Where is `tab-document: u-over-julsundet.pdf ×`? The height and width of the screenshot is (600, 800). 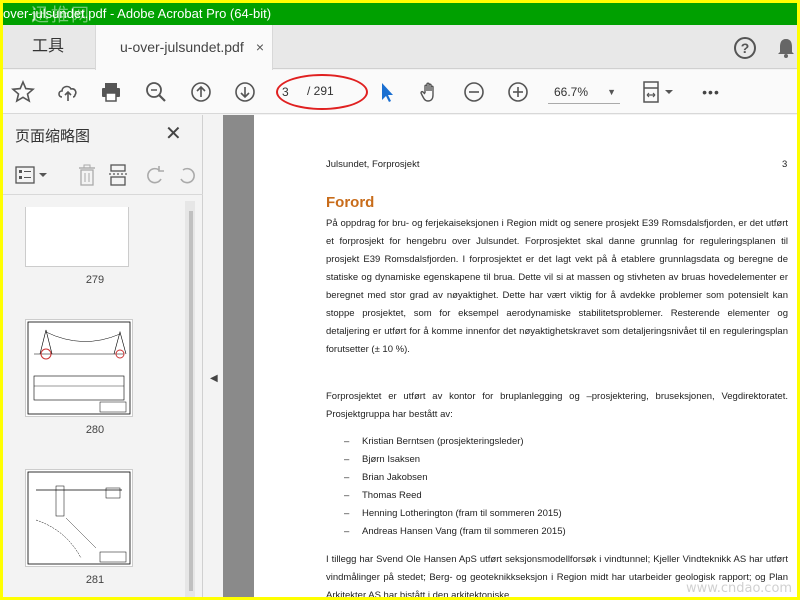 tab-document: u-over-julsundet.pdf × is located at coordinates (184, 47).